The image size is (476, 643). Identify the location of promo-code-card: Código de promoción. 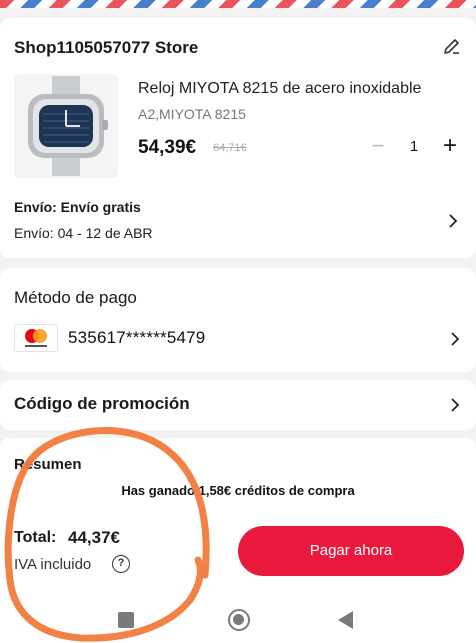
(238, 405).